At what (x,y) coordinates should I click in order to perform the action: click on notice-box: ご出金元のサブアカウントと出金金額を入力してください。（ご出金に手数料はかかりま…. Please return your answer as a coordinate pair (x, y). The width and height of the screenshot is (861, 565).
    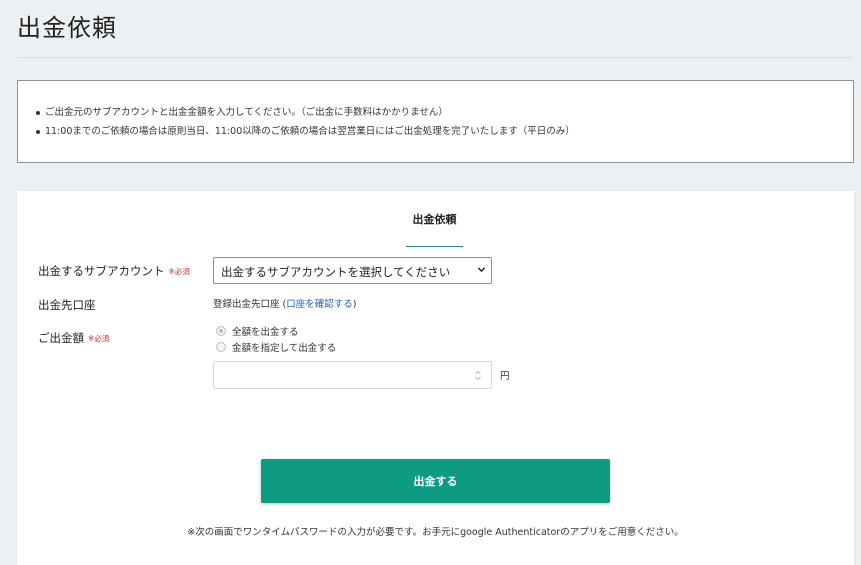
    Looking at the image, I should click on (435, 121).